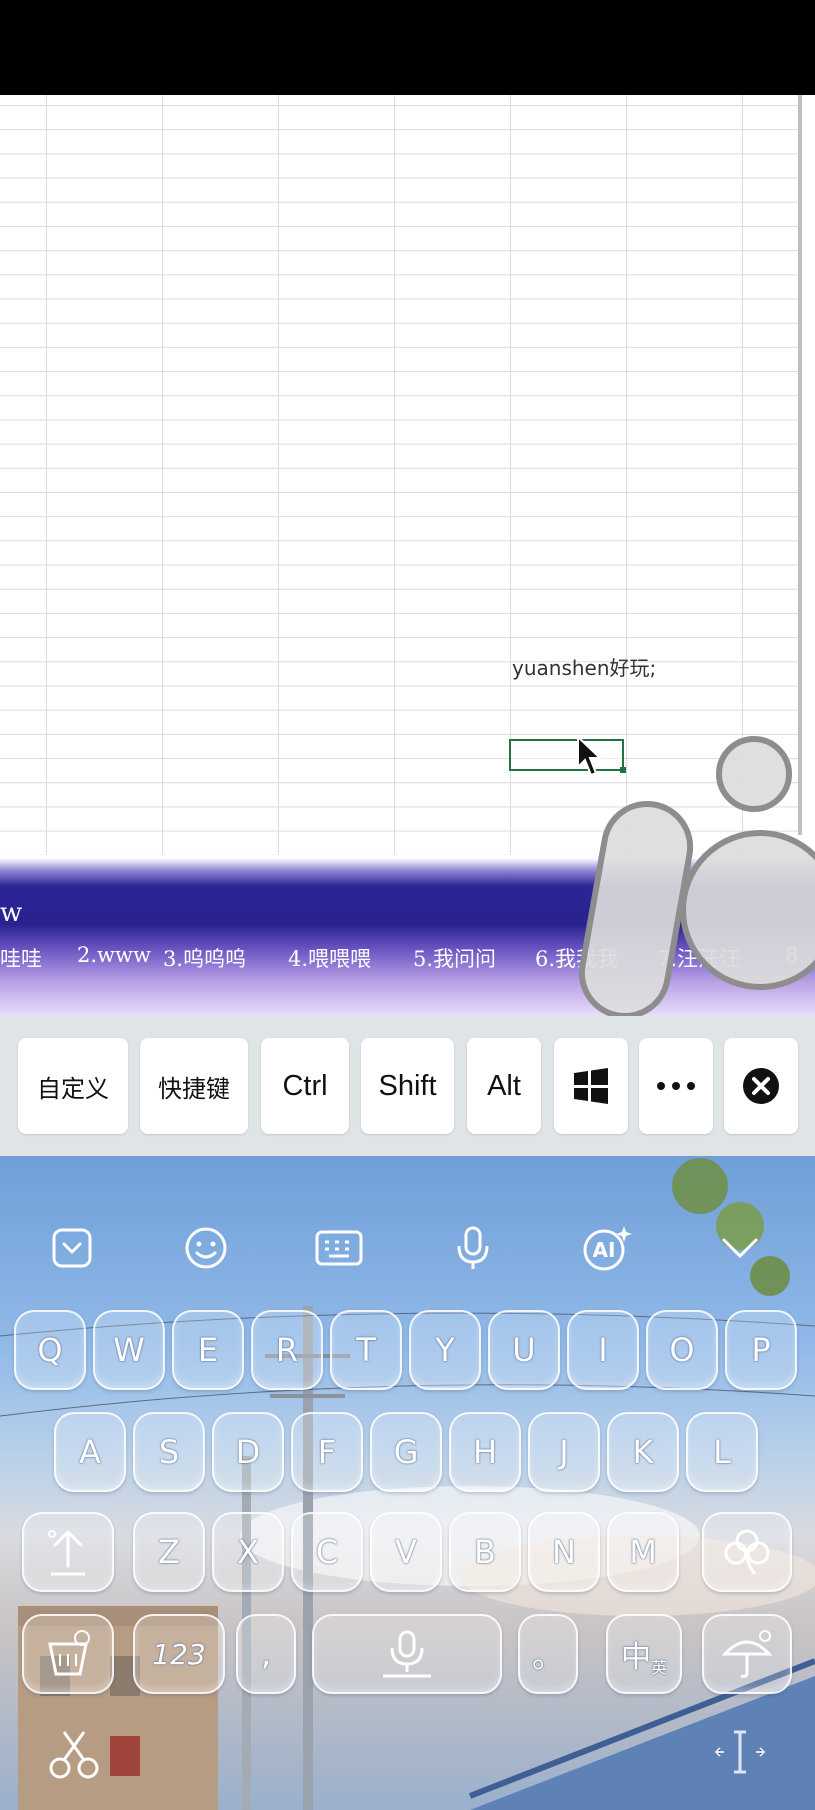 The width and height of the screenshot is (815, 1810). I want to click on shift-arrow-icon, so click(66, 1552).